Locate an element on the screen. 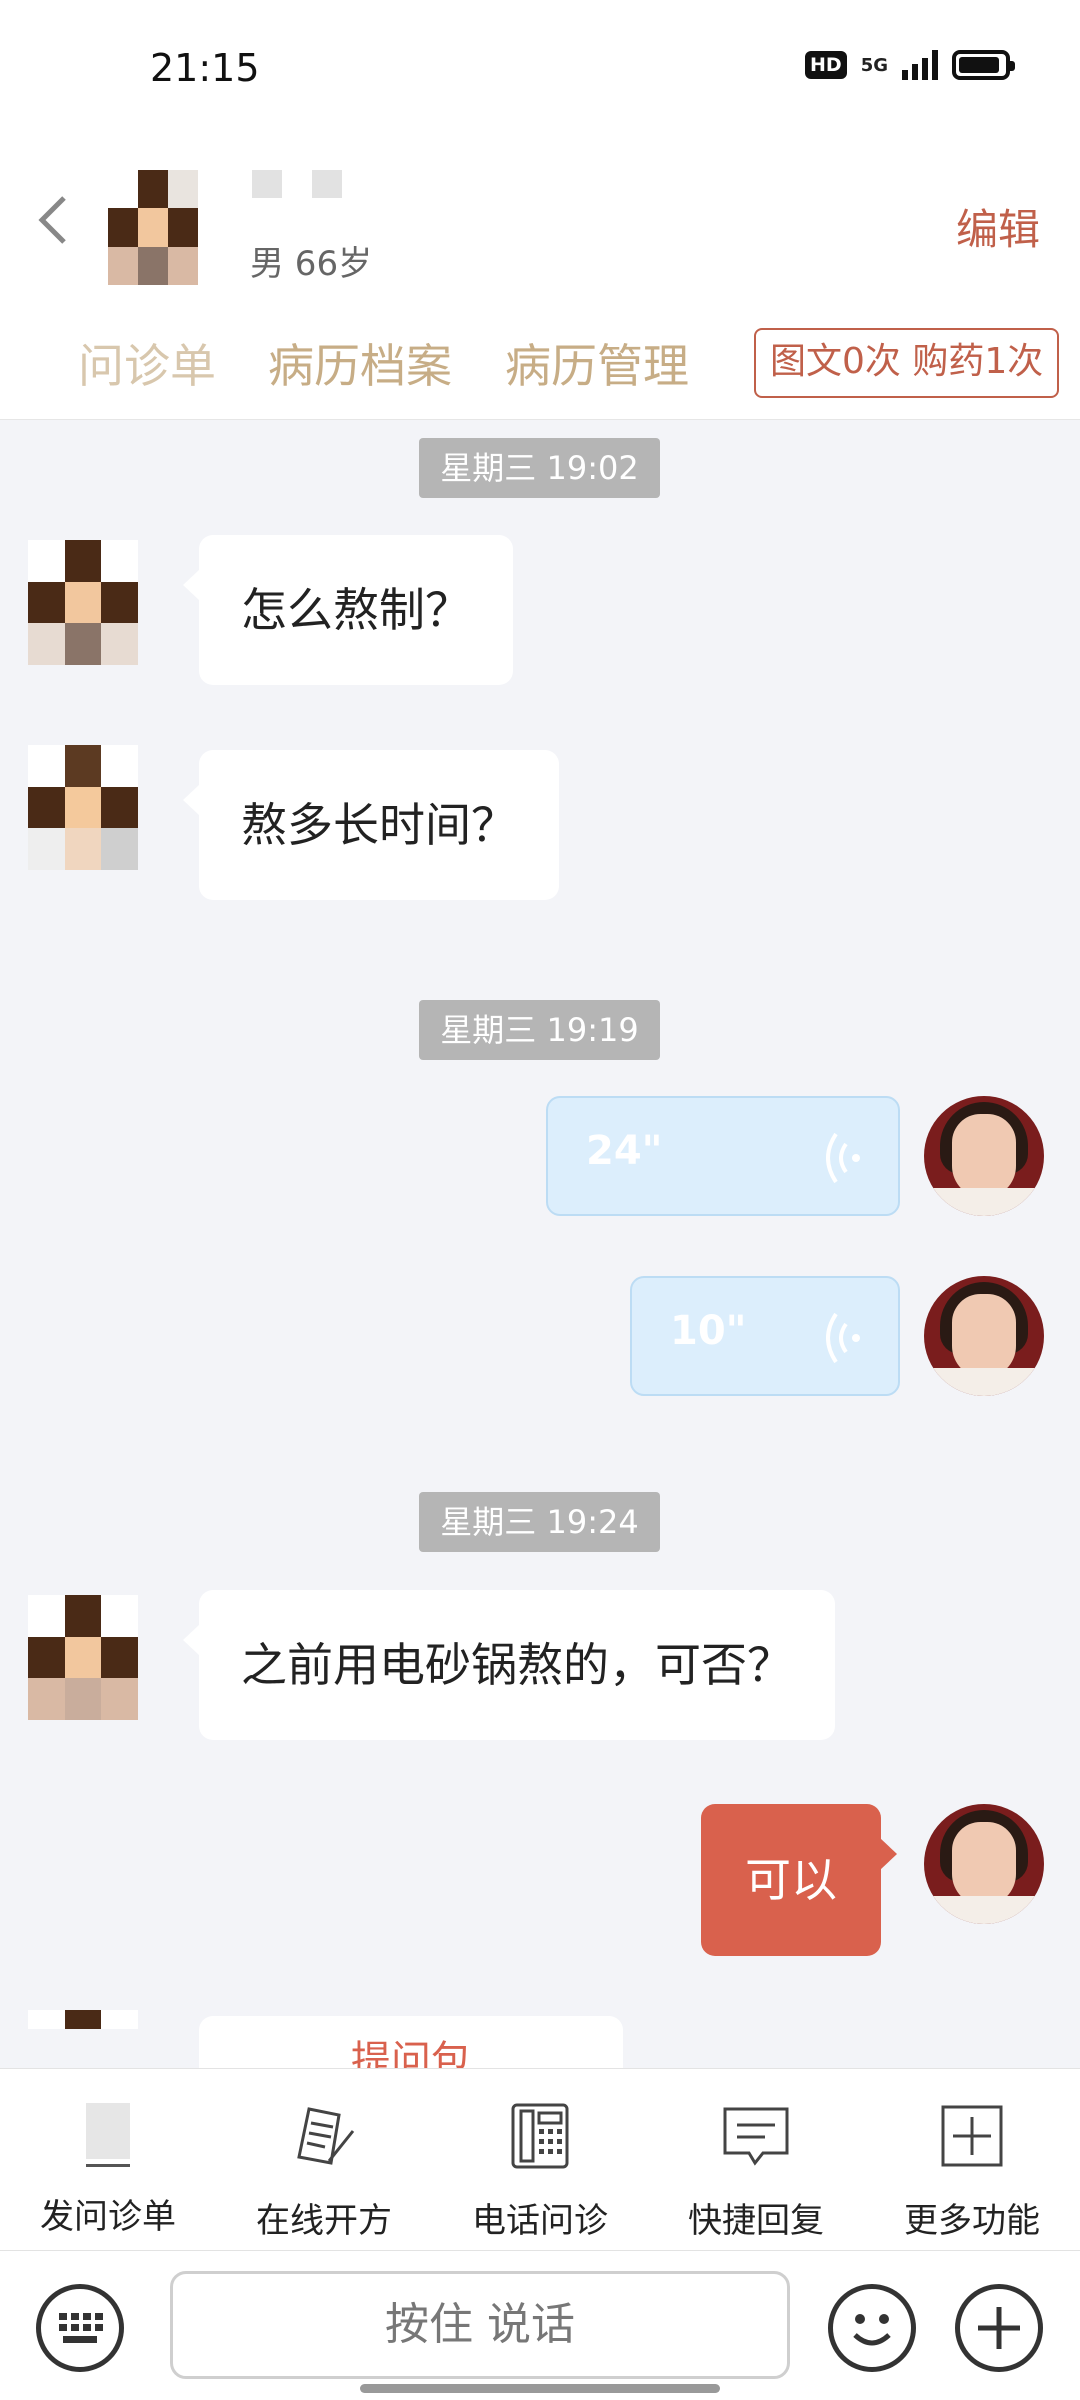  plus-square-icon is located at coordinates (972, 2136).